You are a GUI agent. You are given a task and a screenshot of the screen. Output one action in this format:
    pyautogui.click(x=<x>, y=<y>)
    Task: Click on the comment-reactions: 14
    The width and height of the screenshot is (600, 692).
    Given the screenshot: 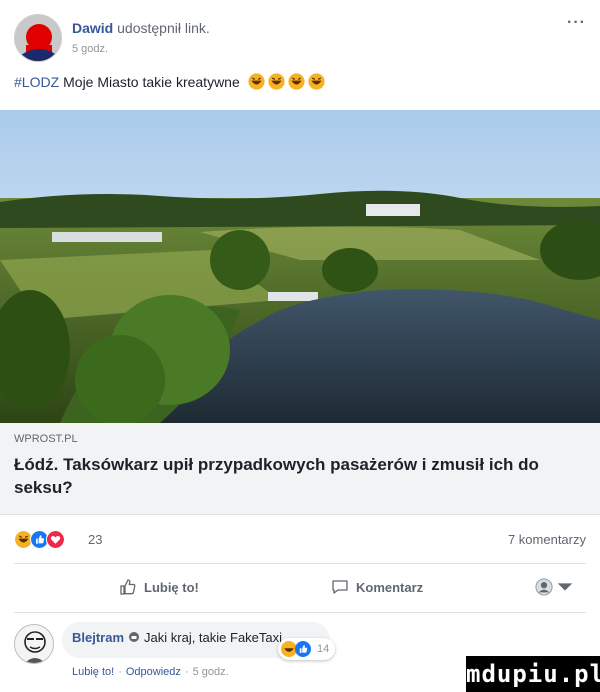 What is the action you would take?
    pyautogui.click(x=307, y=649)
    